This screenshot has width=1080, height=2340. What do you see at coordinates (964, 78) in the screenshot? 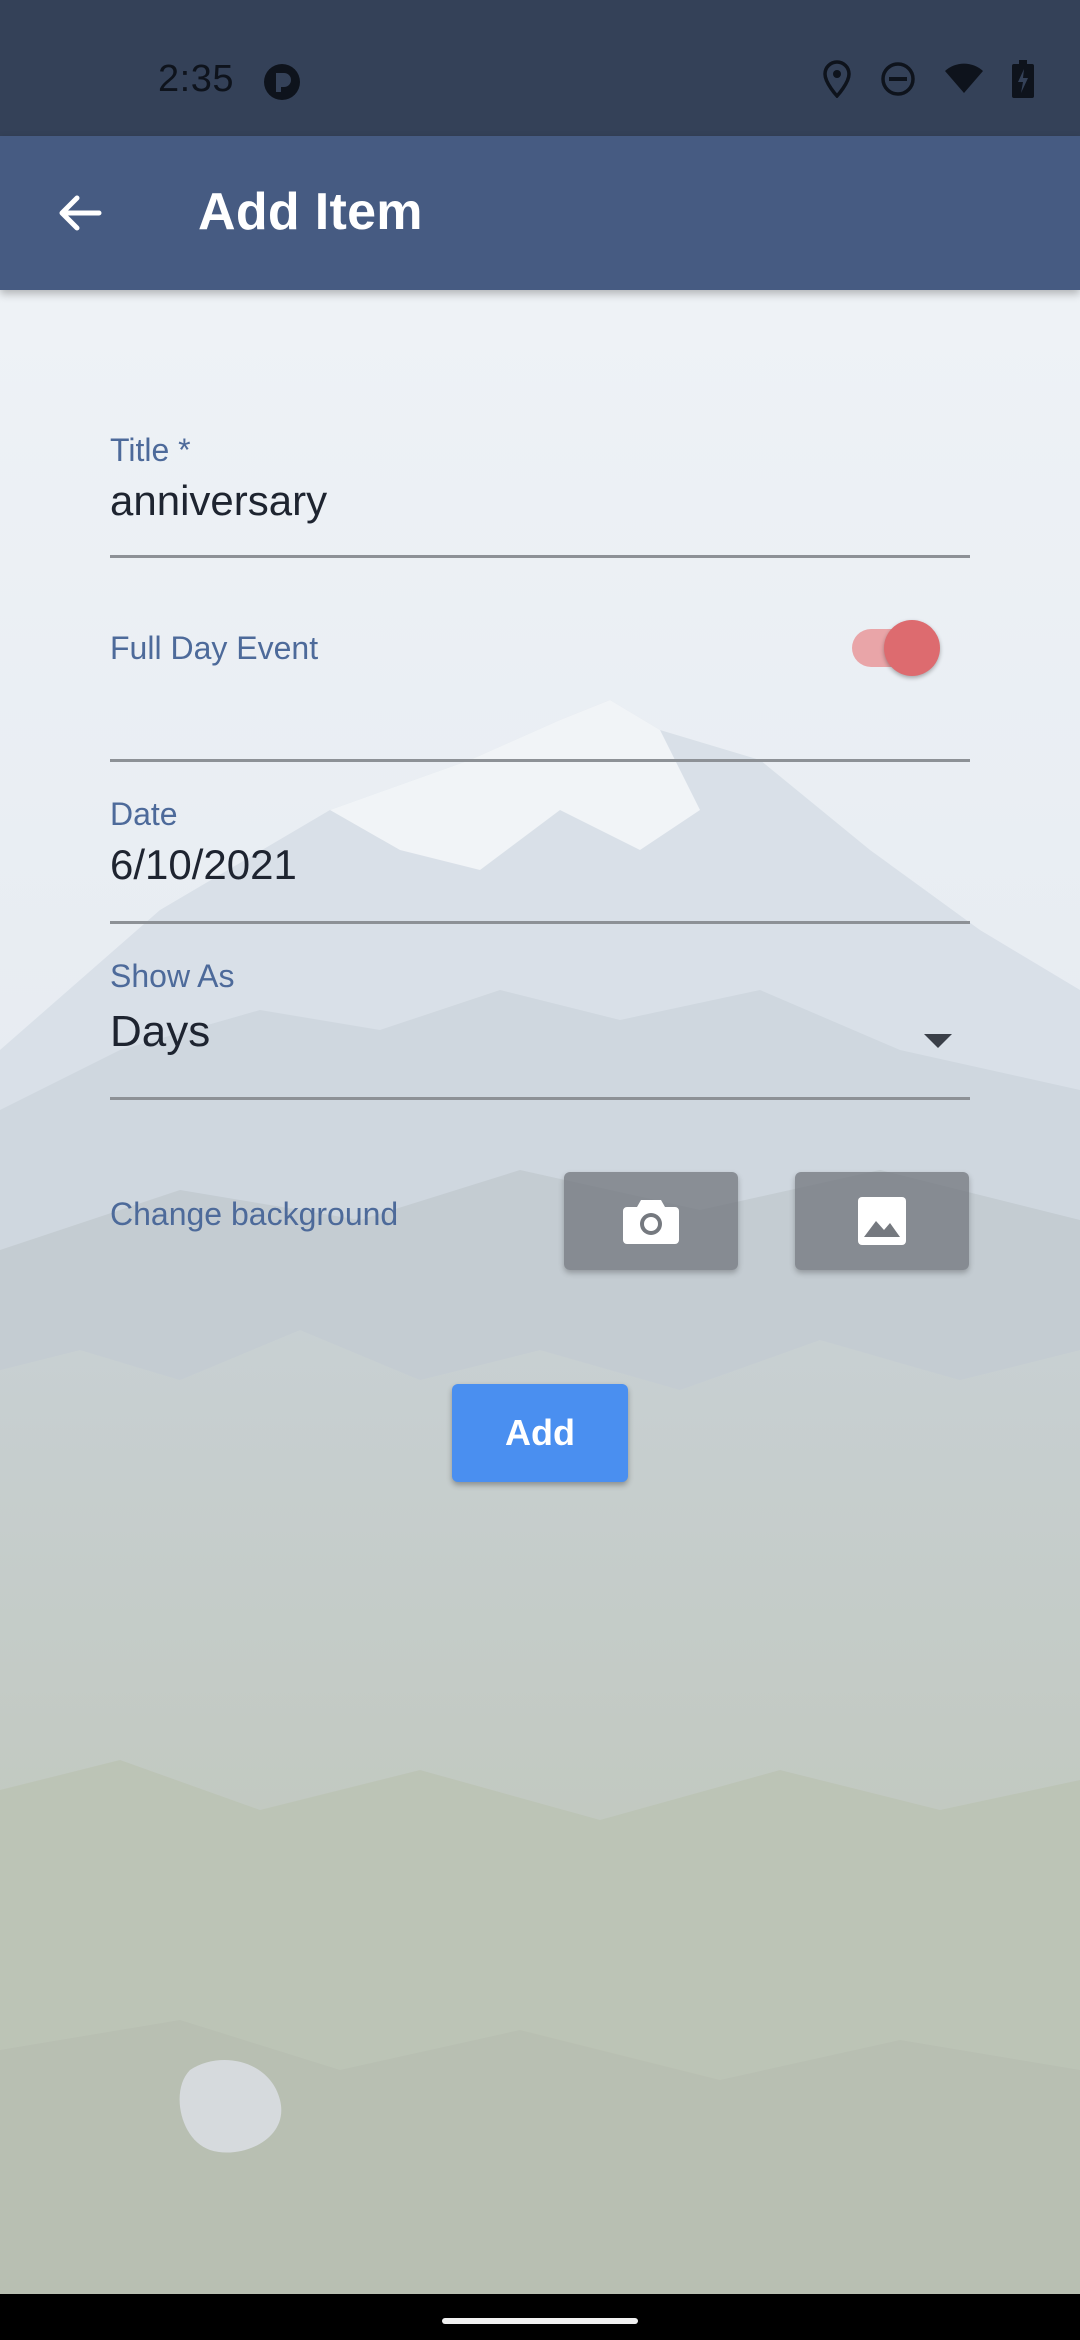
I see `wifi-icon` at bounding box center [964, 78].